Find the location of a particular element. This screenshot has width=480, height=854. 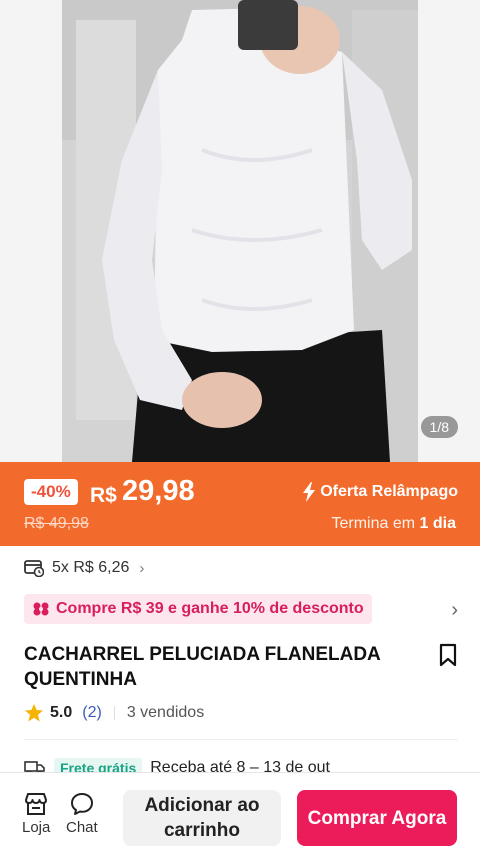

store-button: Loja is located at coordinates (36, 813).